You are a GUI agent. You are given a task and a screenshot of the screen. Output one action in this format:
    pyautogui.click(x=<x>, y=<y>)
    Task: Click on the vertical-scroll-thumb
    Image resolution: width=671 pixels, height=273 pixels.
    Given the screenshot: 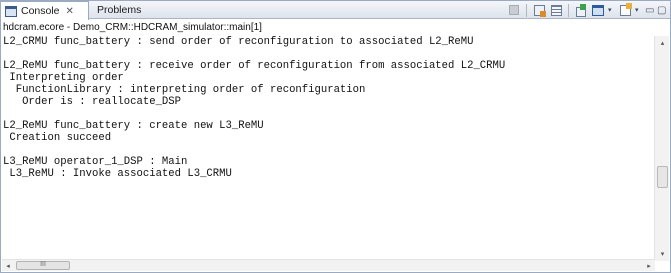 What is the action you would take?
    pyautogui.click(x=662, y=177)
    